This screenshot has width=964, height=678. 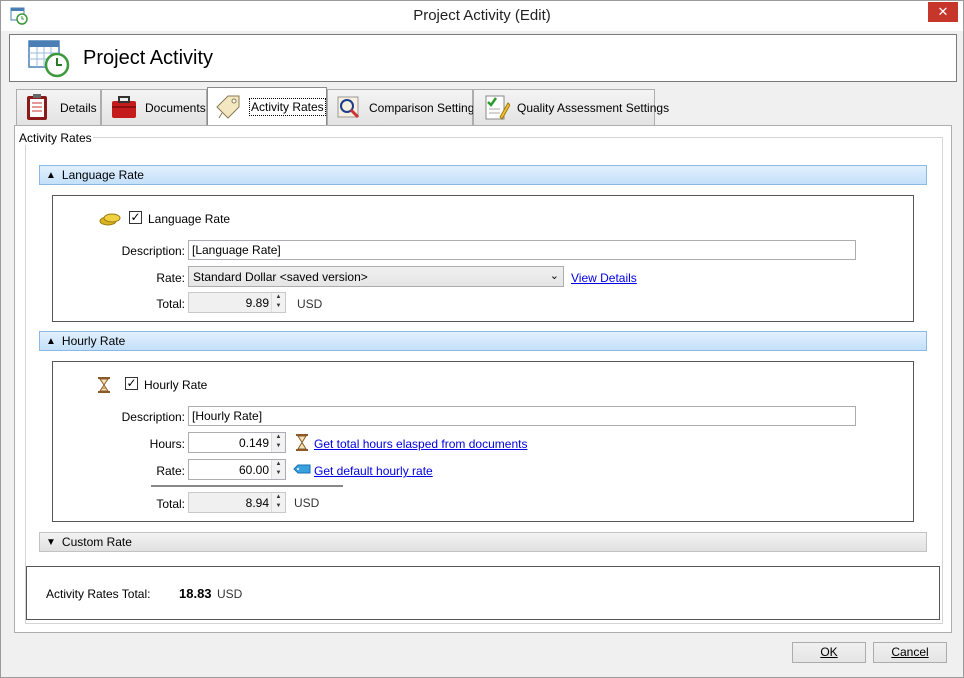 I want to click on tab-documents: Documents, so click(x=154, y=107).